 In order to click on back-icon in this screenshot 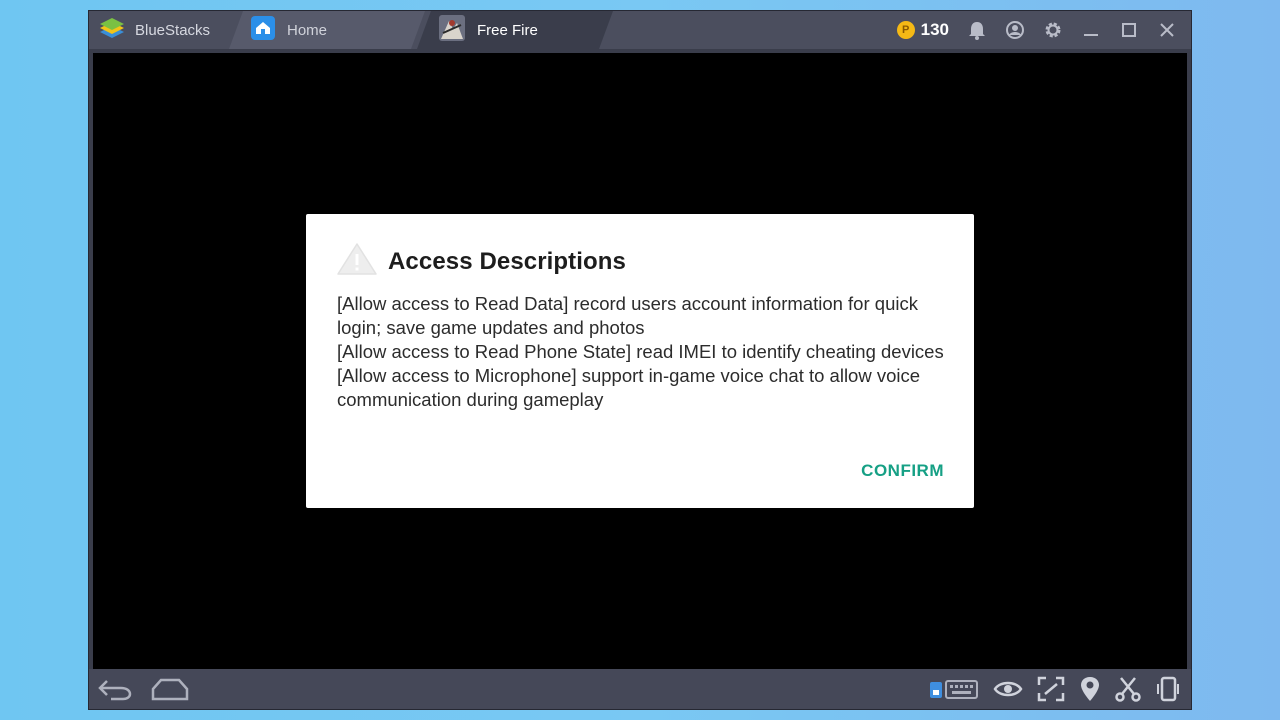, I will do `click(115, 689)`.